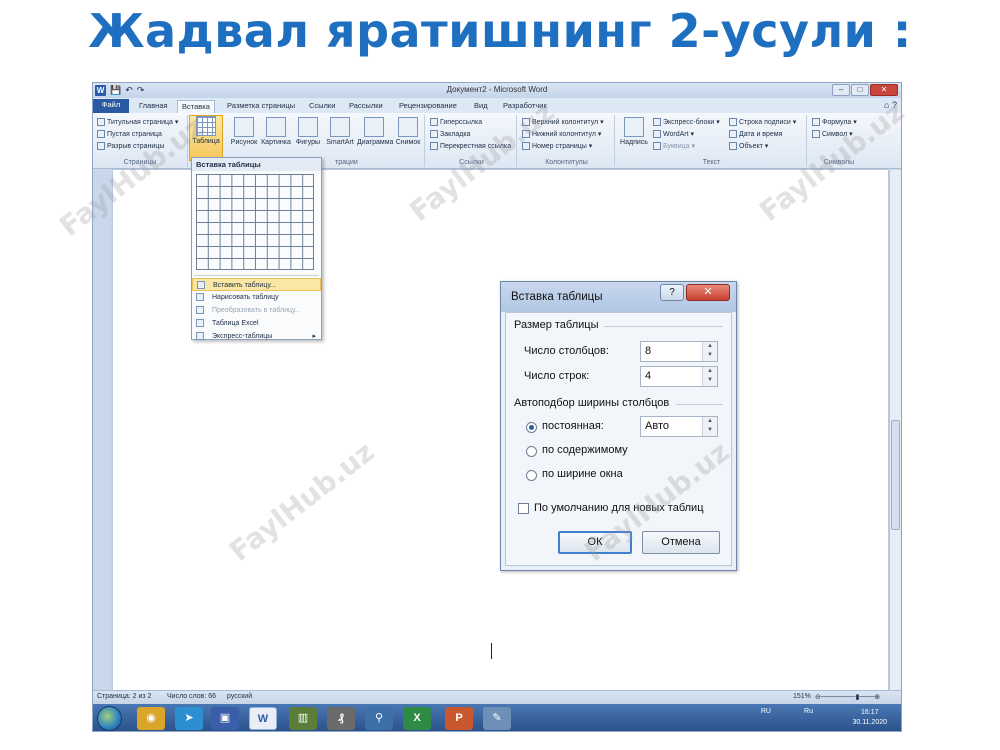 The width and height of the screenshot is (1000, 750). What do you see at coordinates (895, 475) in the screenshot?
I see `scroll-thumb` at bounding box center [895, 475].